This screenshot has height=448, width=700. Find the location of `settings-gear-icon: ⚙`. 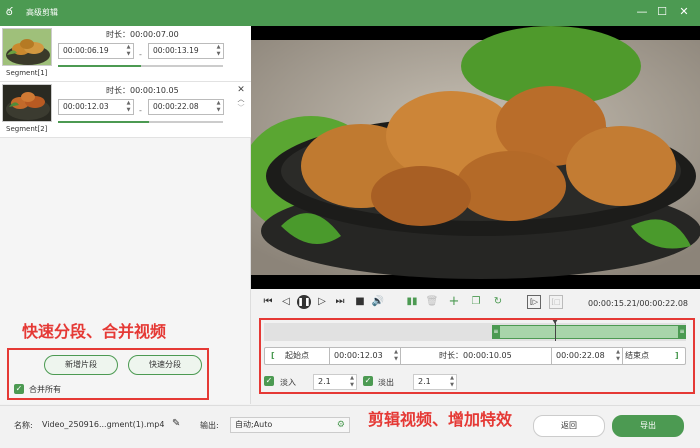

settings-gear-icon: ⚙ is located at coordinates (341, 425).